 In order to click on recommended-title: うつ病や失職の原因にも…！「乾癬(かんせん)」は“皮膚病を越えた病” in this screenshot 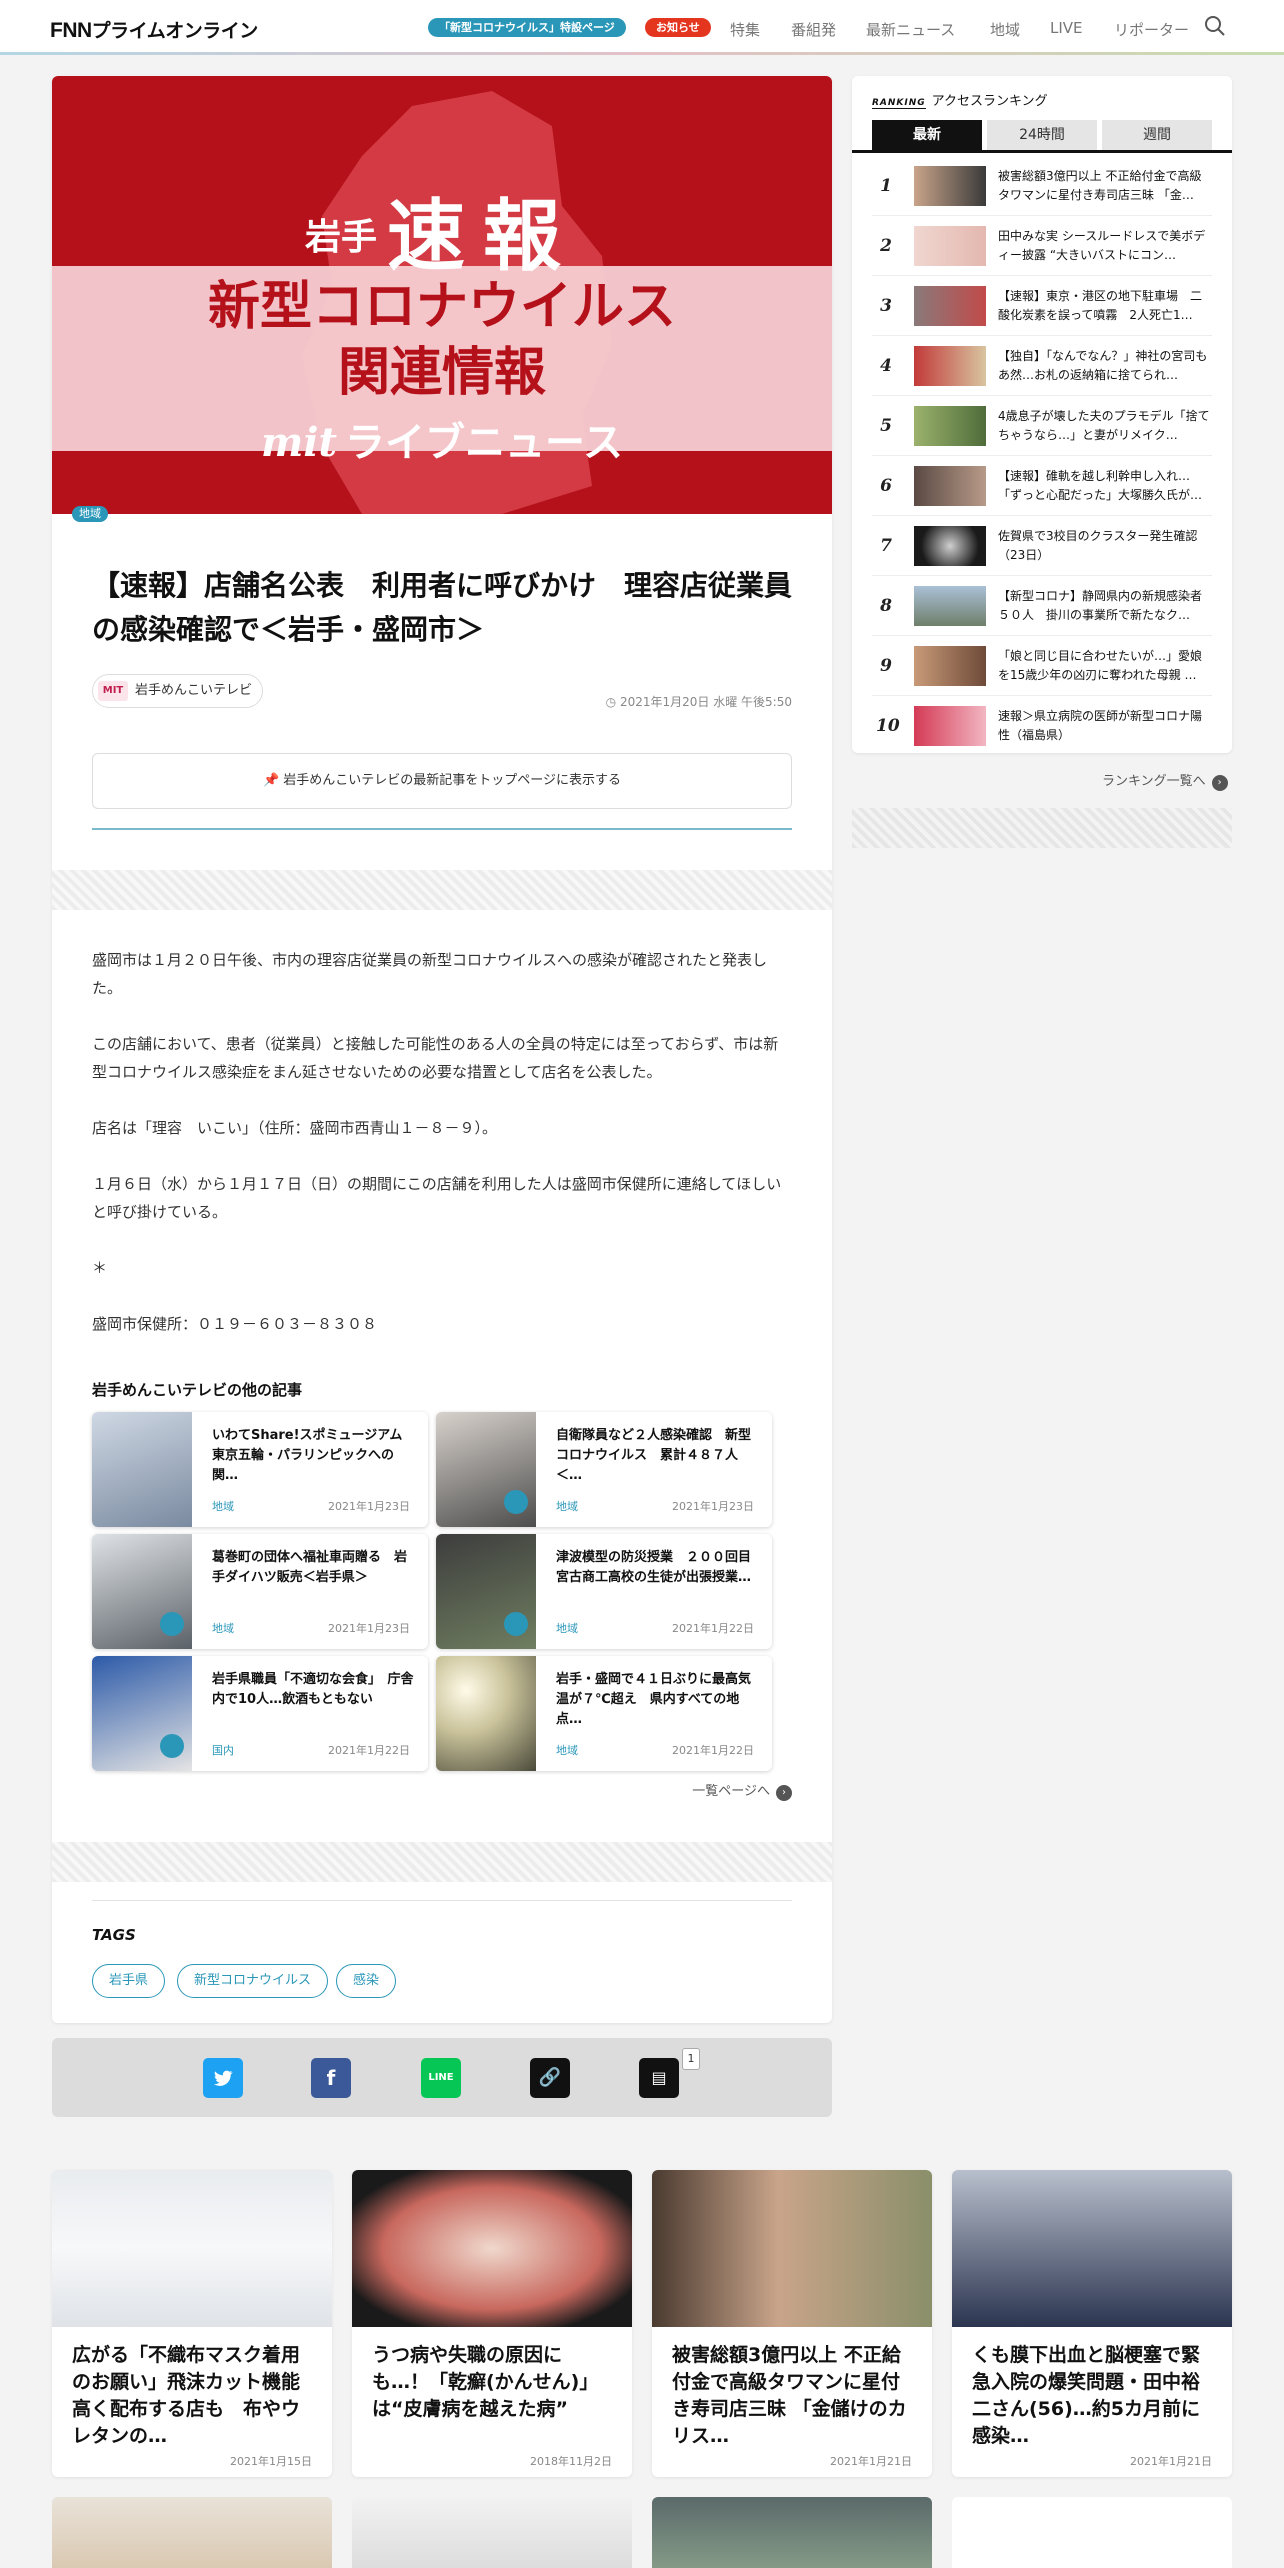, I will do `click(485, 2382)`.